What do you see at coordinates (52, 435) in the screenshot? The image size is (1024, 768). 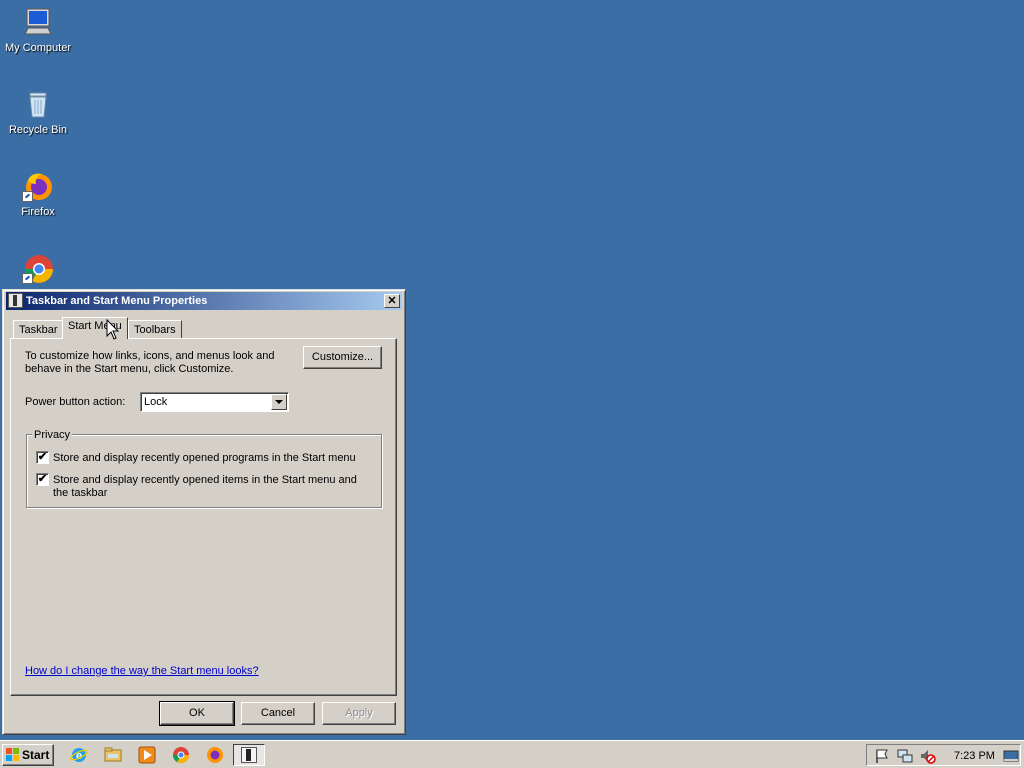 I see `privacy-legend: Privacy` at bounding box center [52, 435].